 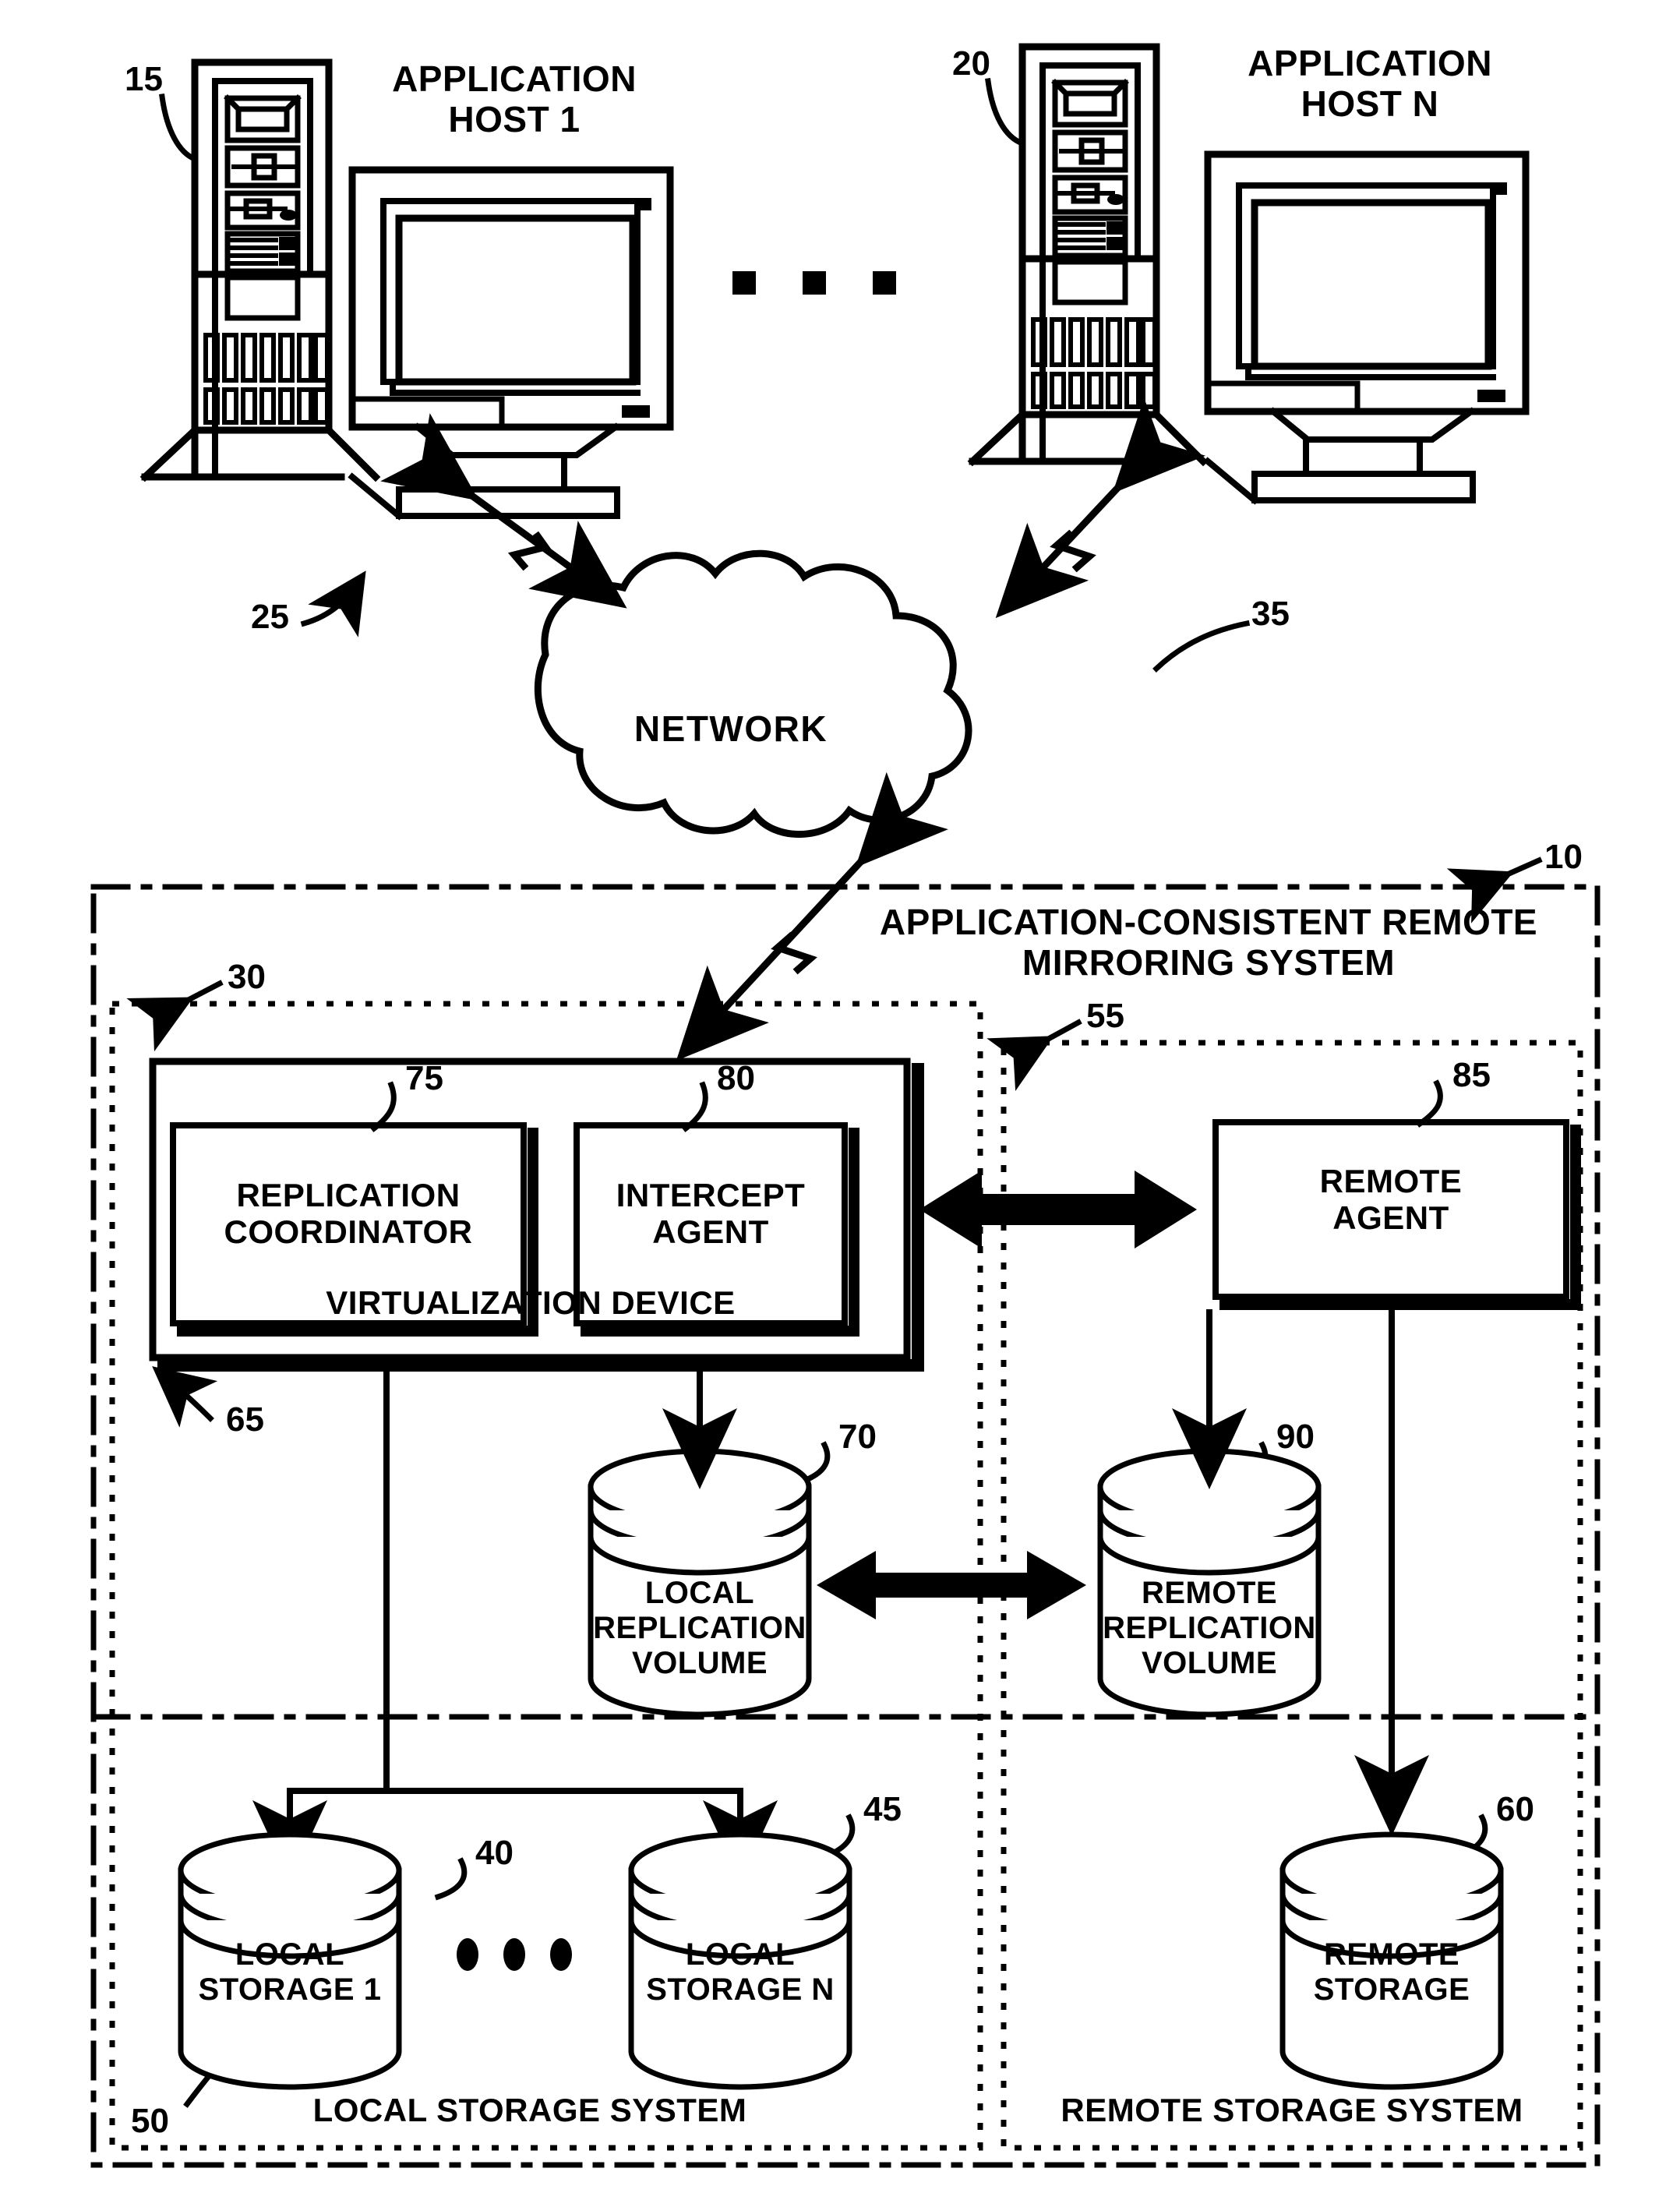 I want to click on application-host-n-monitor, so click(x=1367, y=327).